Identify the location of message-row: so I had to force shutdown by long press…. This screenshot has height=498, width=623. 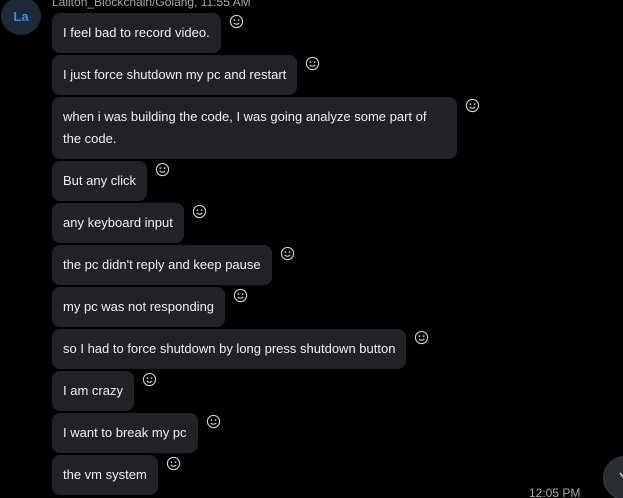
(332, 349).